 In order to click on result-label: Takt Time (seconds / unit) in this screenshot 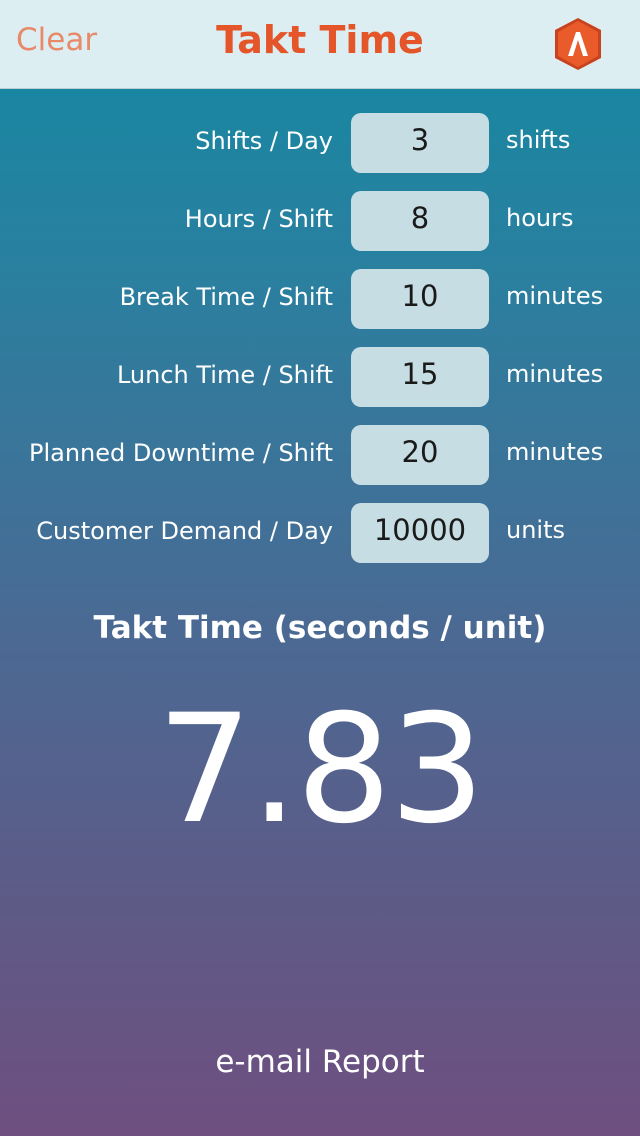, I will do `click(320, 628)`.